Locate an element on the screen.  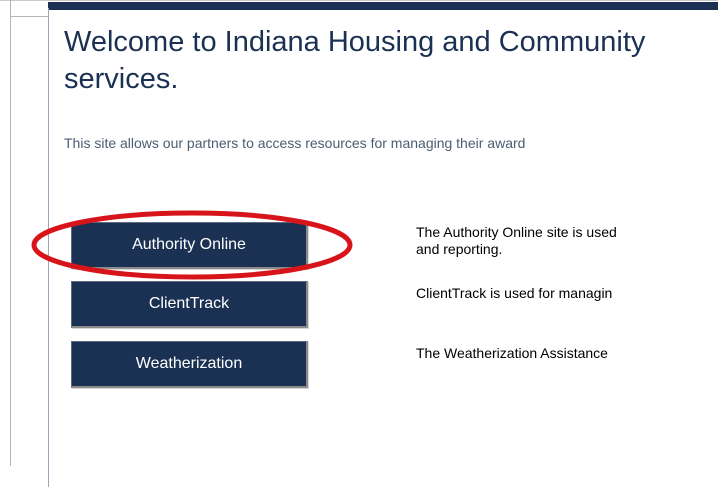
outer-left-border is located at coordinates (10, 233).